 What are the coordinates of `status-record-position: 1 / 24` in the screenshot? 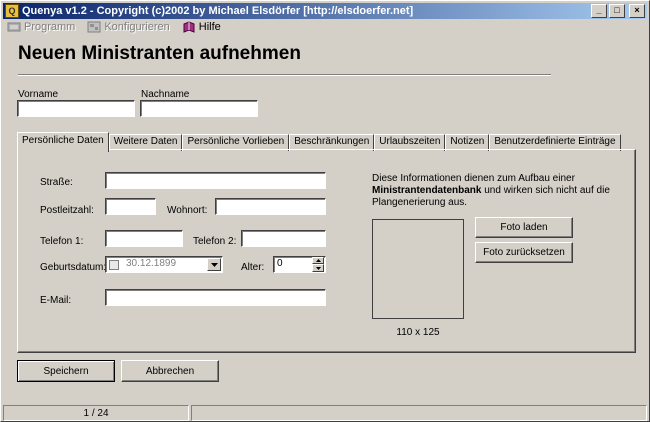 It's located at (96, 413).